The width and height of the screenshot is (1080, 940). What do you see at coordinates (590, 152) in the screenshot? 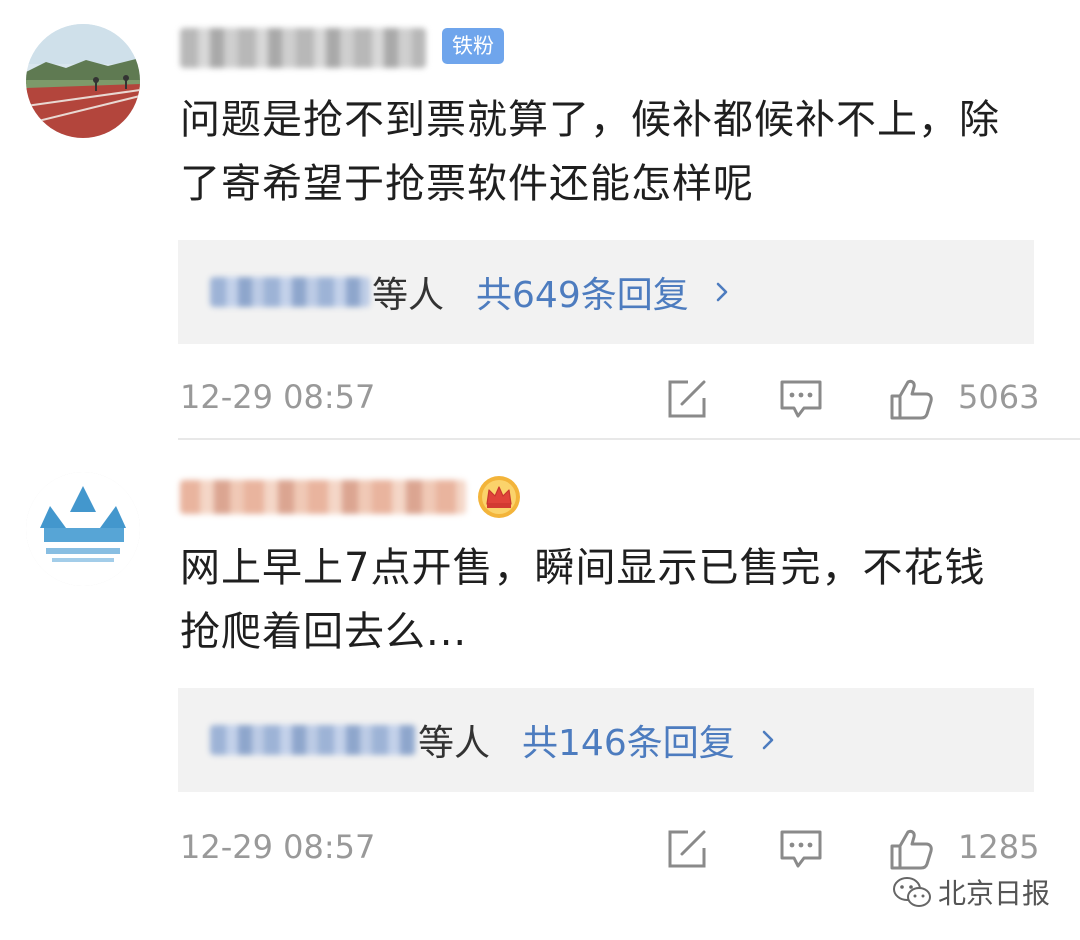
I see `comment-text: 问题是抢不到票就算了，候补都候补不上，除了寄希望于抢票软件还能怎样呢` at bounding box center [590, 152].